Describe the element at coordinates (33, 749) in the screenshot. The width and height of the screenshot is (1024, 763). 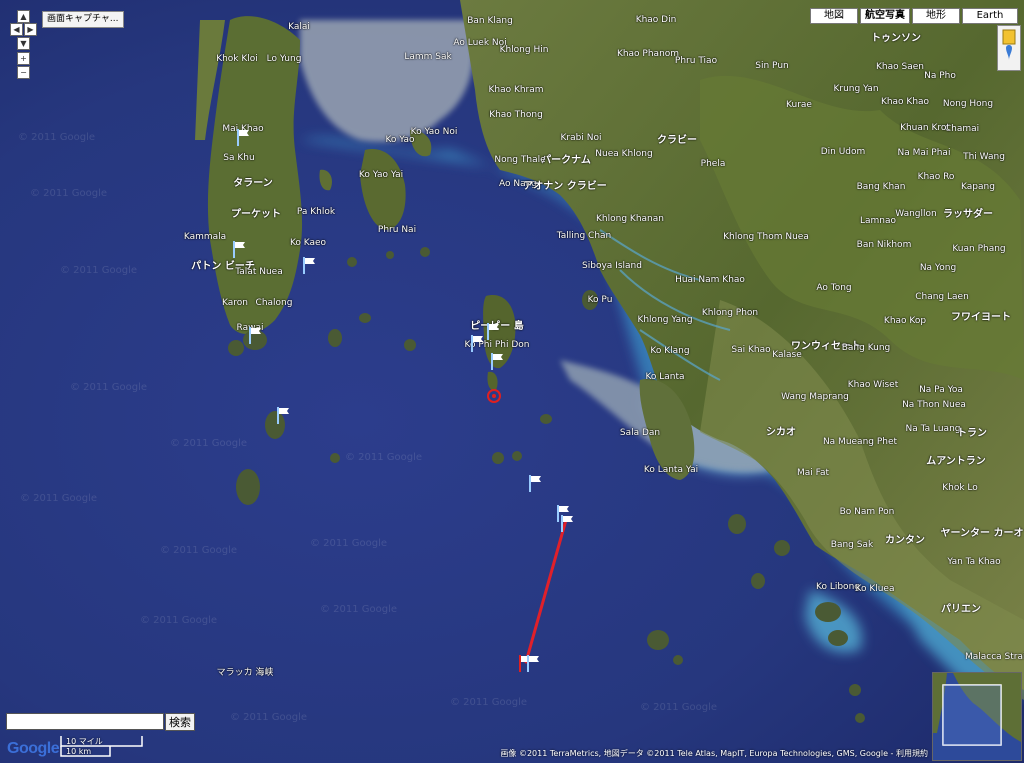
I see `google-logo: Google` at that location.